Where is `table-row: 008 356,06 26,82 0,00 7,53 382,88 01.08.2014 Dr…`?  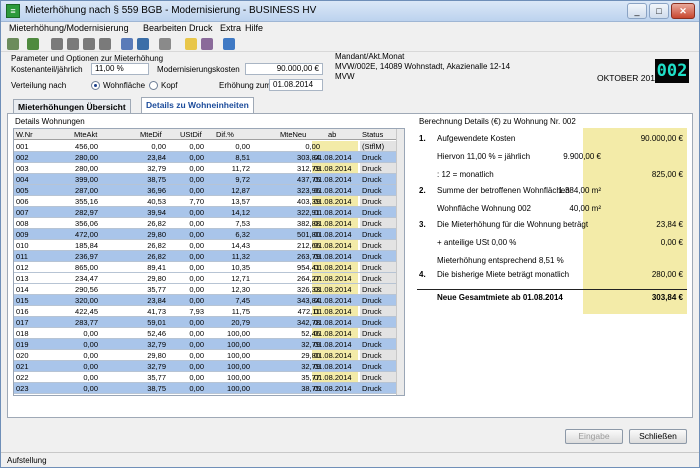
table-row: 008 356,06 26,82 0,00 7,53 382,88 01.08.2014 Dr… is located at coordinates (205, 223).